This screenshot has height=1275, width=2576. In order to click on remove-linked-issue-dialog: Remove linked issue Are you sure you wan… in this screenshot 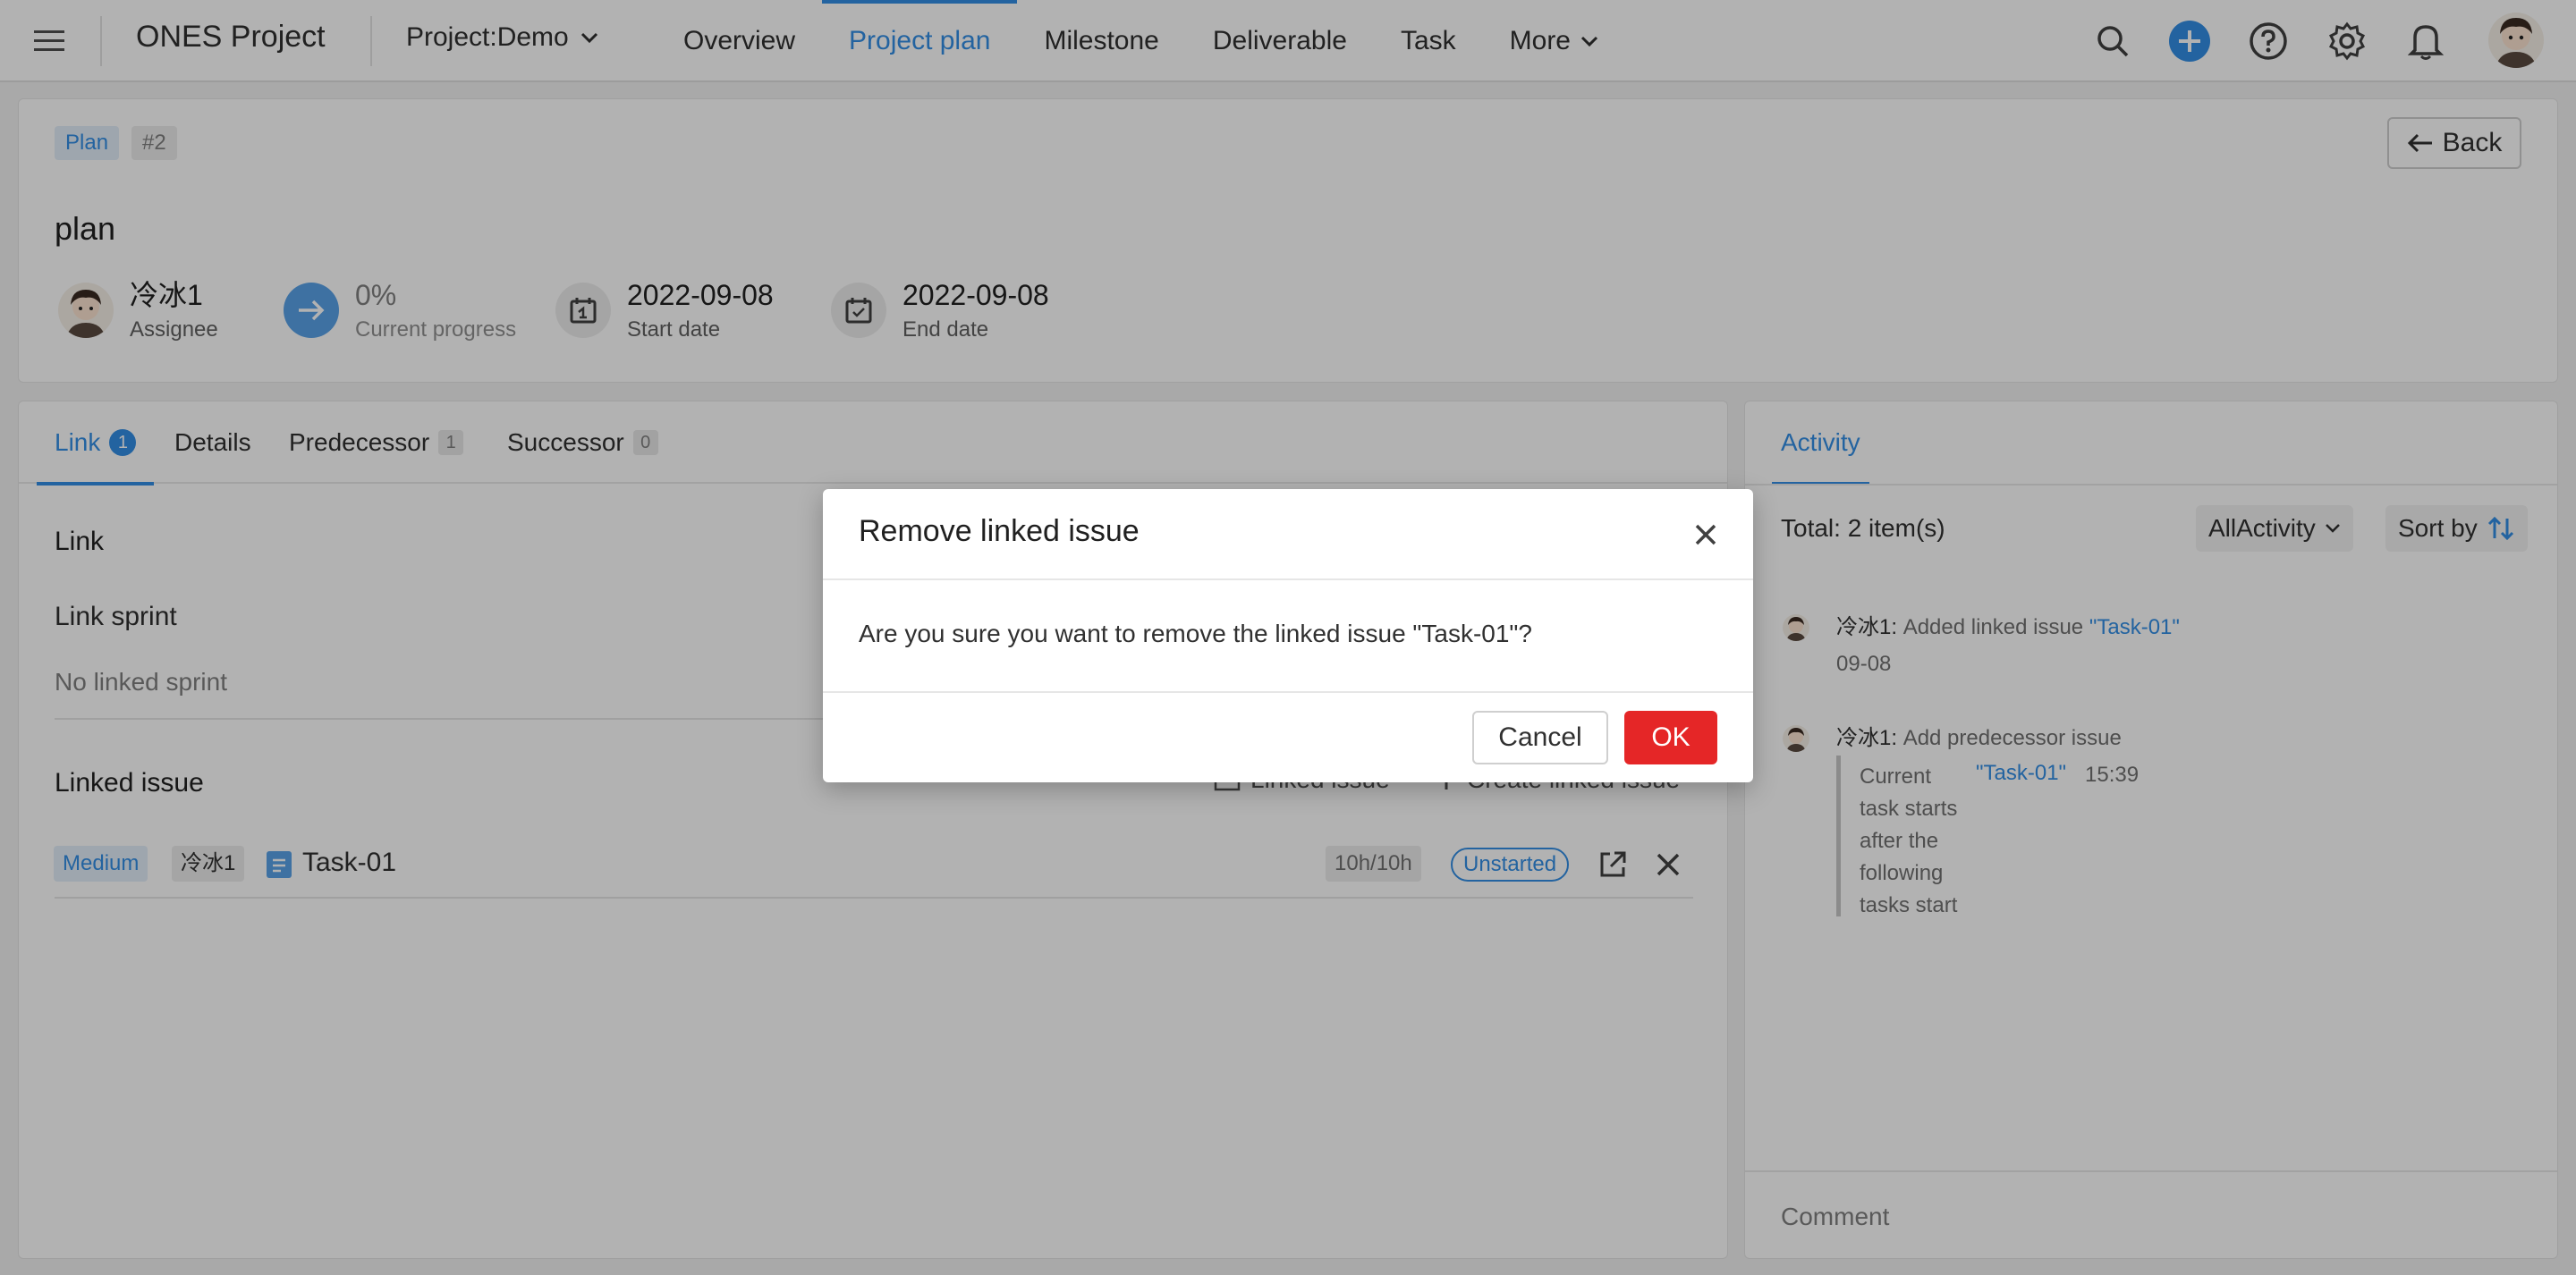, I will do `click(1288, 635)`.